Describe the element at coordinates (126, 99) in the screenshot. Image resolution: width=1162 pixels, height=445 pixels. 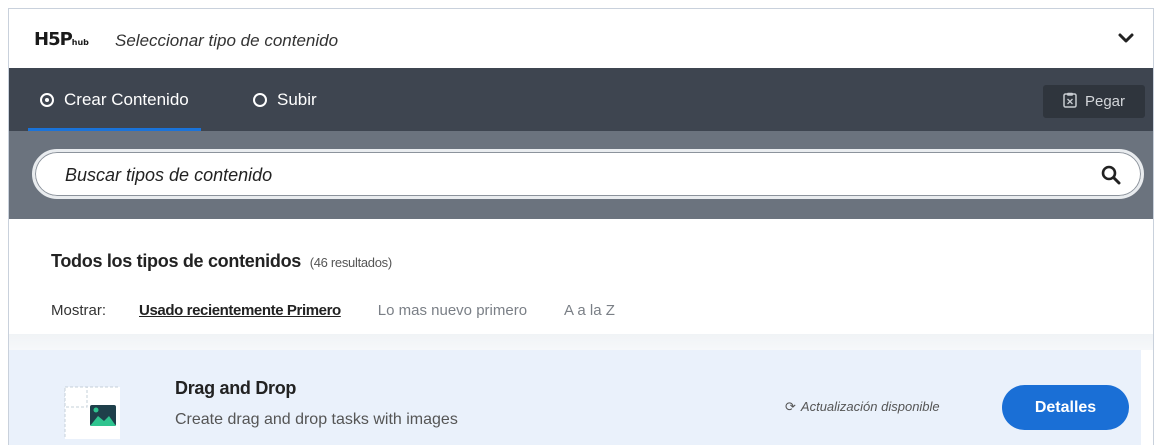
I see `tab-create-label: Crear Contenido` at that location.